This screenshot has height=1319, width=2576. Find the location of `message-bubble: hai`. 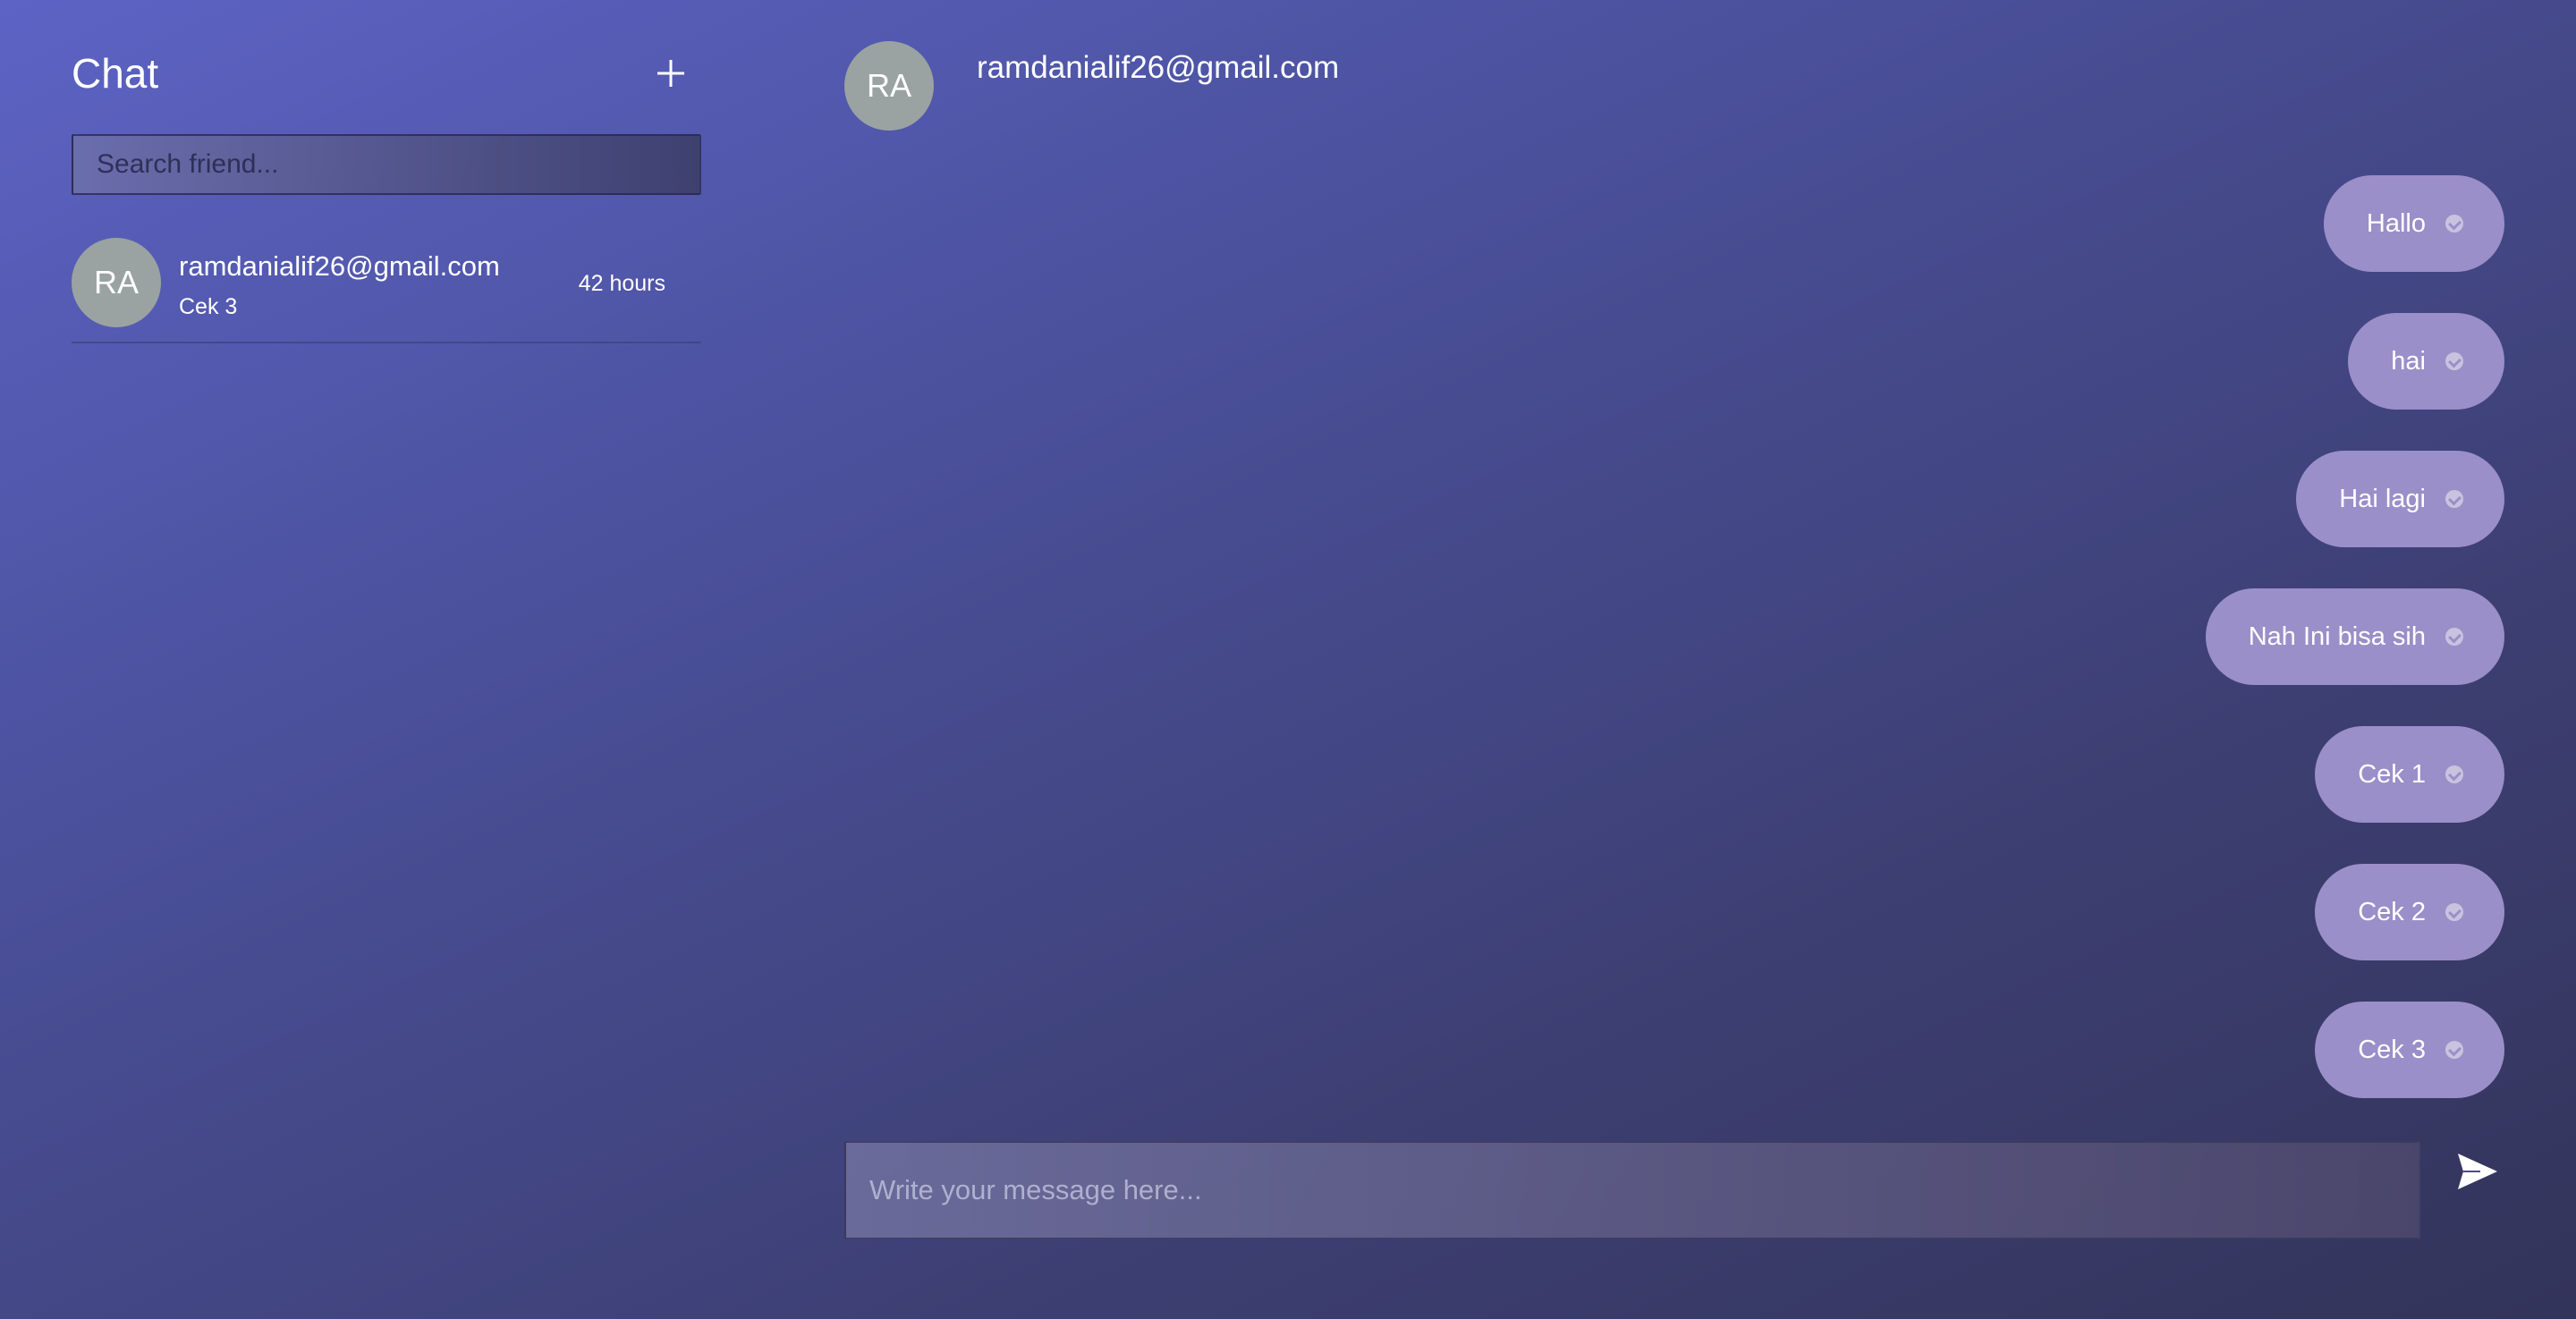

message-bubble: hai is located at coordinates (2426, 361).